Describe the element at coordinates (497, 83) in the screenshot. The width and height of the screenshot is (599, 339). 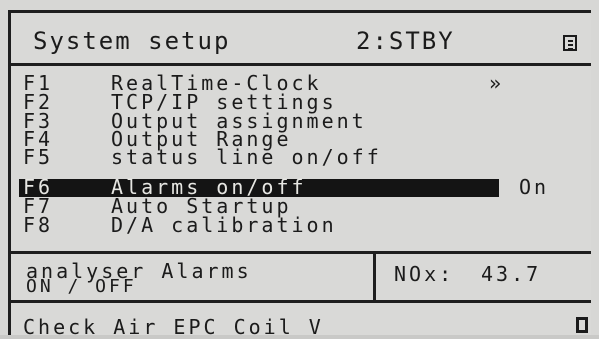
I see `submenu-arrow-icon: »` at that location.